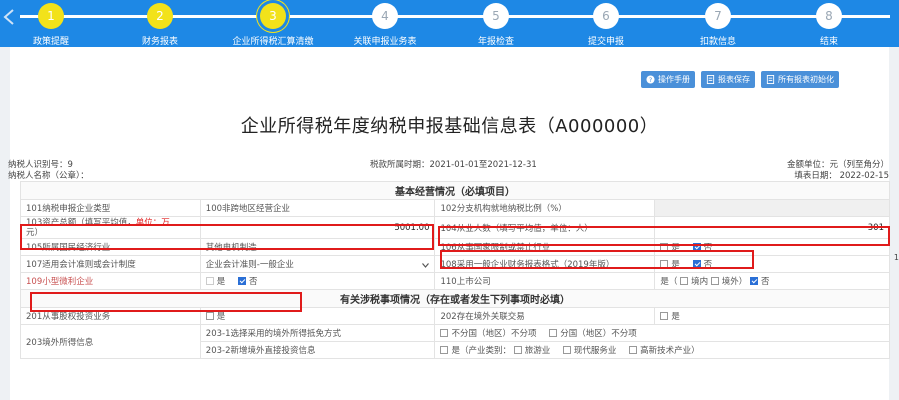 The image size is (899, 400). I want to click on option-label: 现代服务业, so click(595, 351).